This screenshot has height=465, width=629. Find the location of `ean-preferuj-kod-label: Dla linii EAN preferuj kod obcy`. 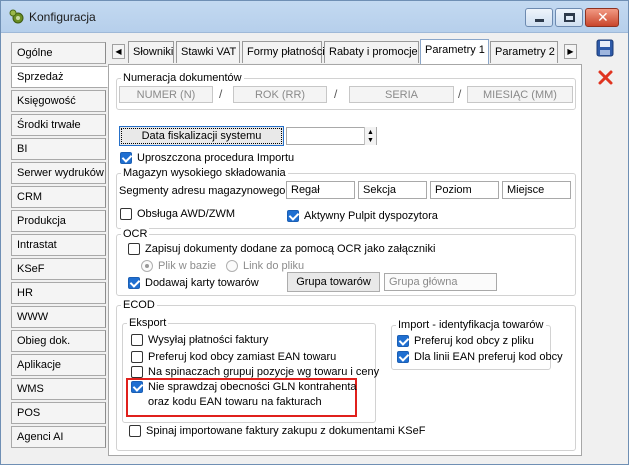

ean-preferuj-kod-label: Dla linii EAN preferuj kod obcy is located at coordinates (488, 357).